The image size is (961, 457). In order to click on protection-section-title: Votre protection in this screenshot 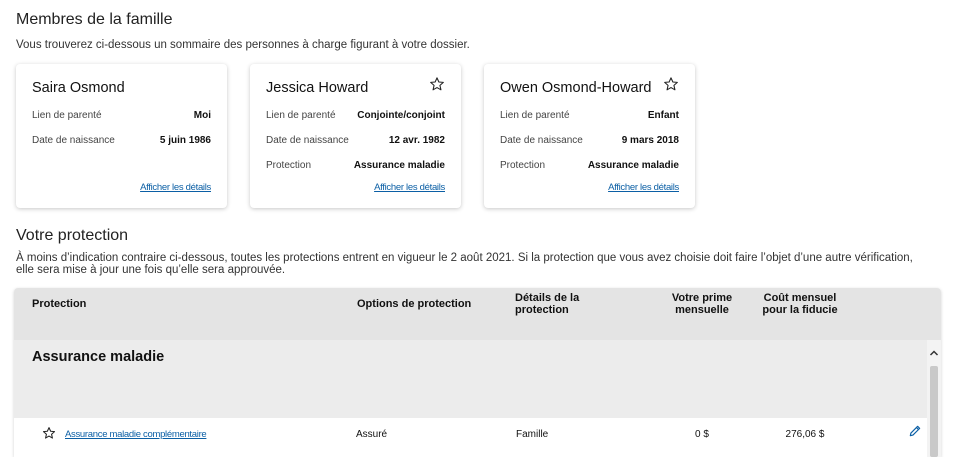, I will do `click(72, 235)`.